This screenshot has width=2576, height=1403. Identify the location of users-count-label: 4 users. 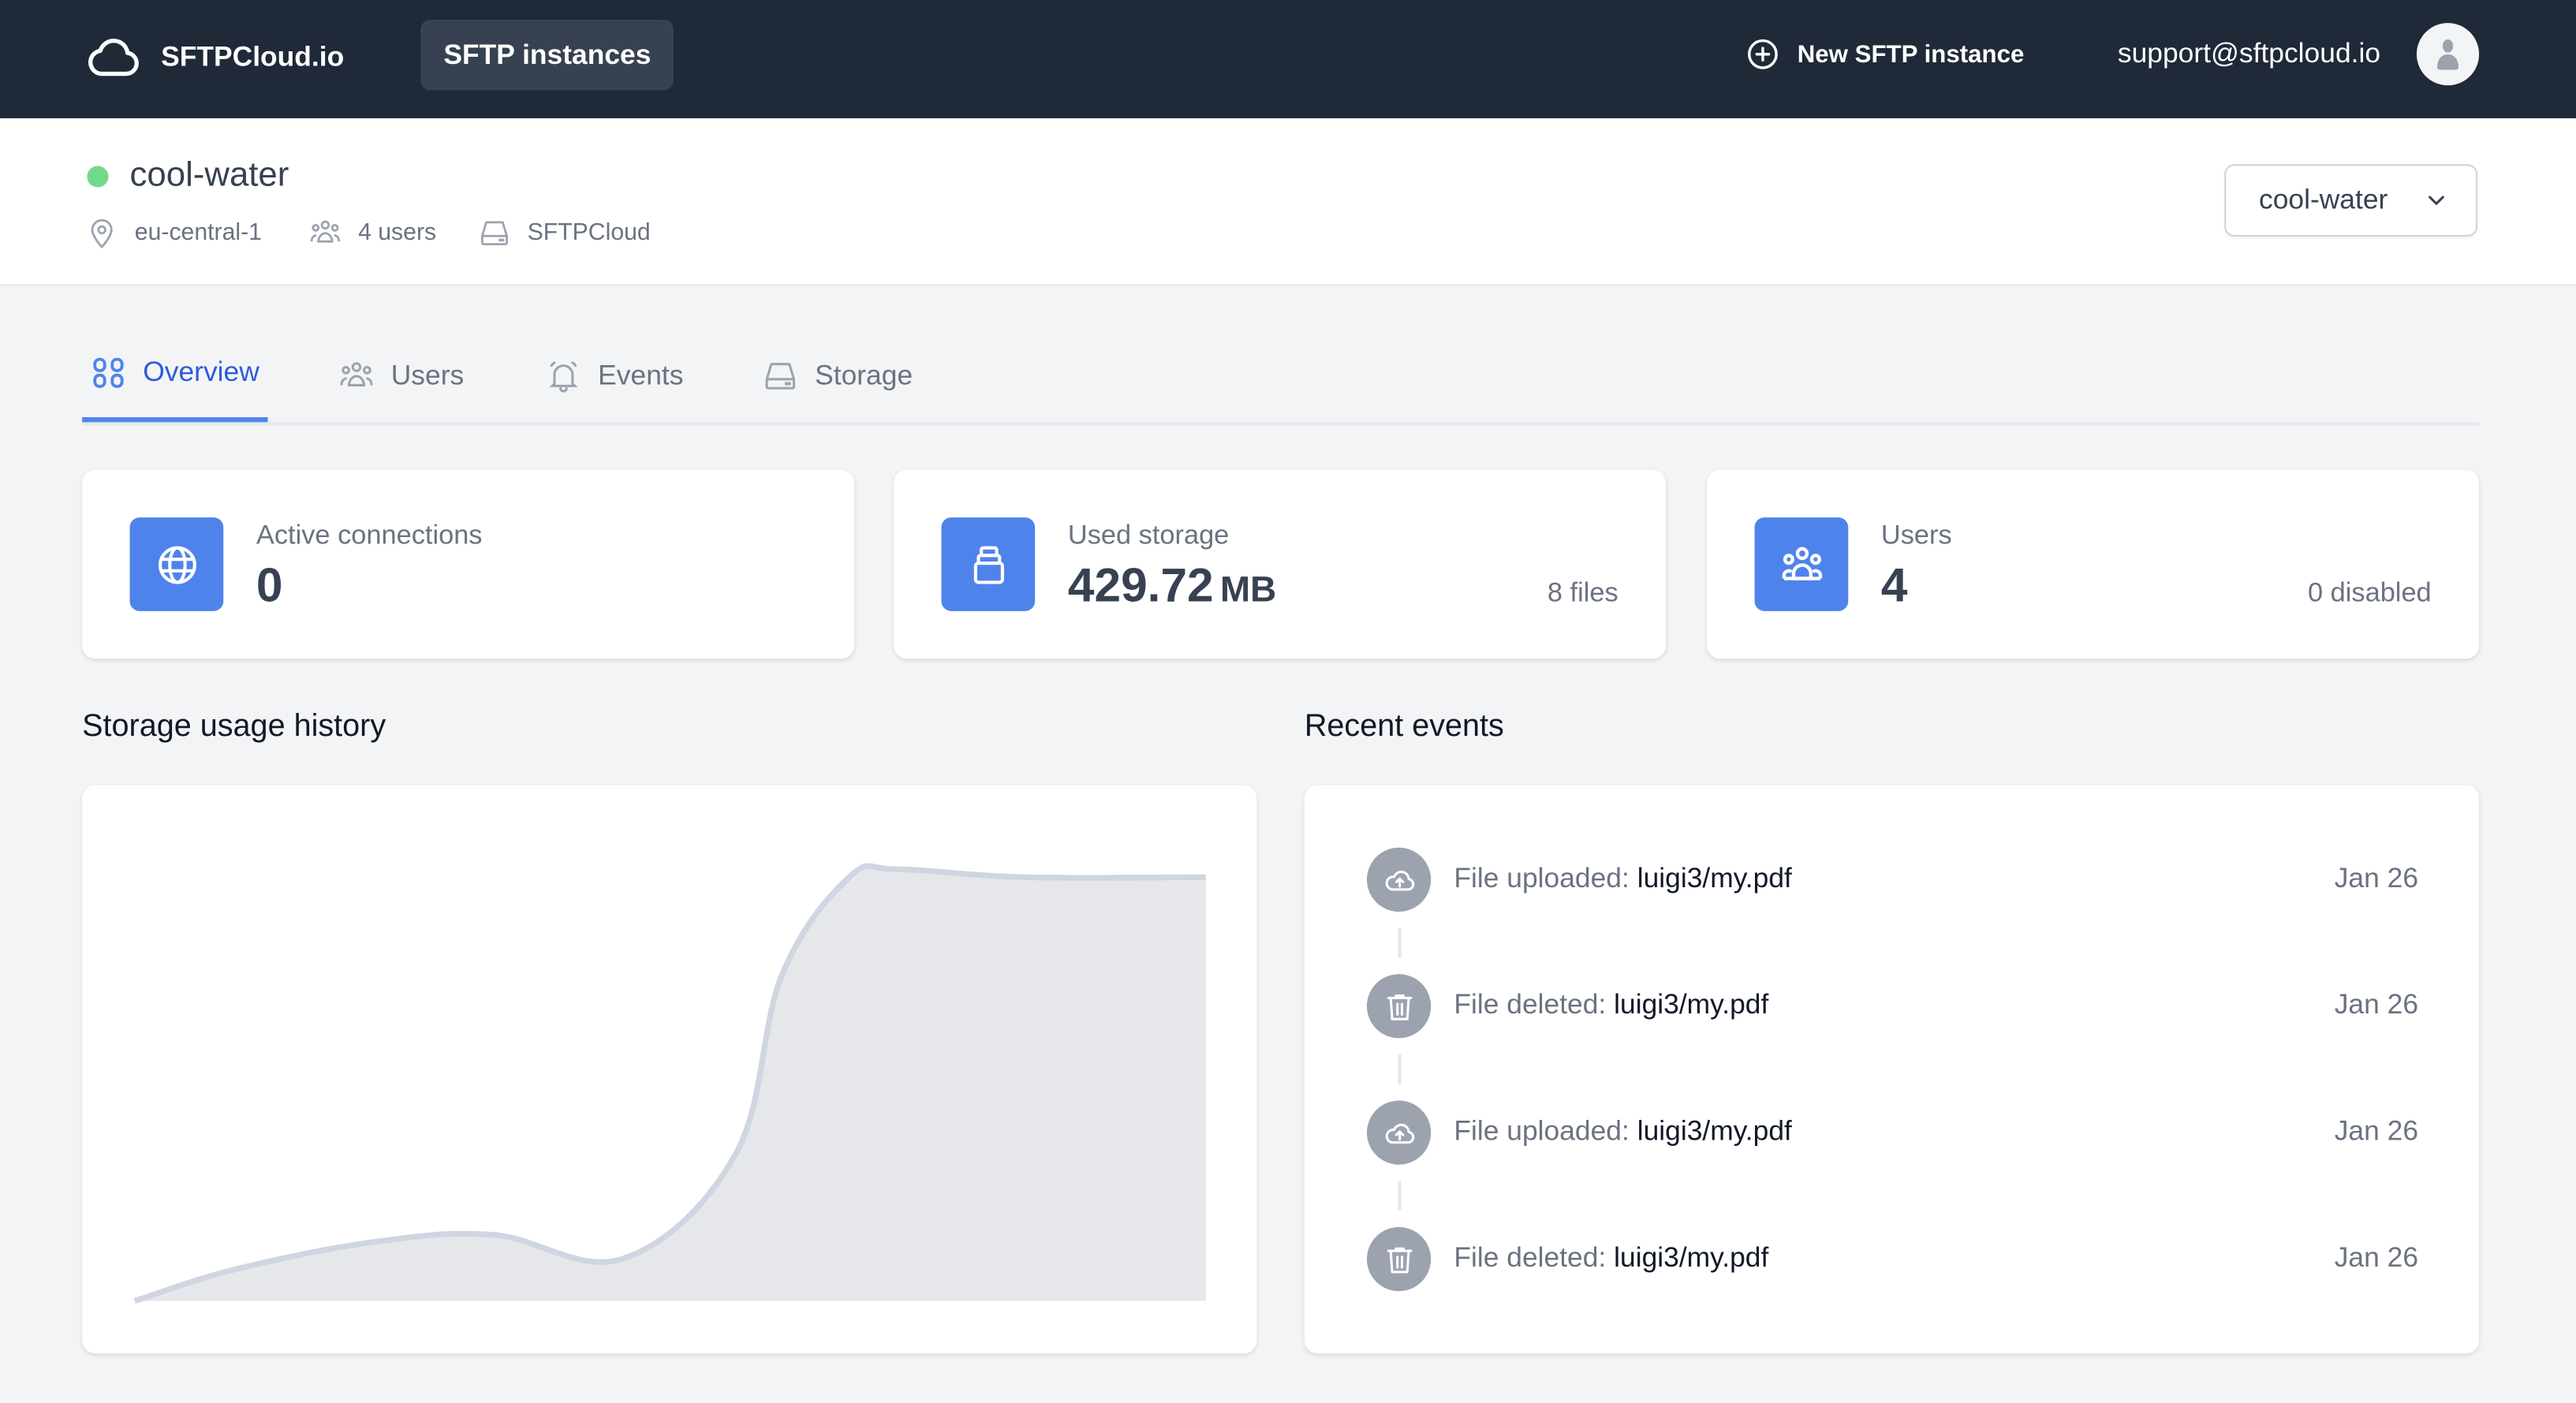
(397, 233).